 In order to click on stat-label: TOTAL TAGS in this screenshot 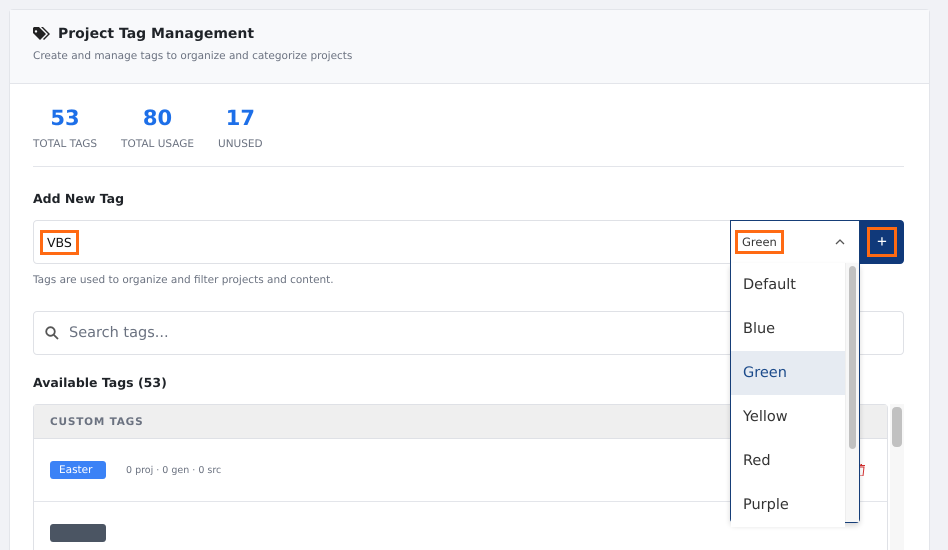, I will do `click(65, 144)`.